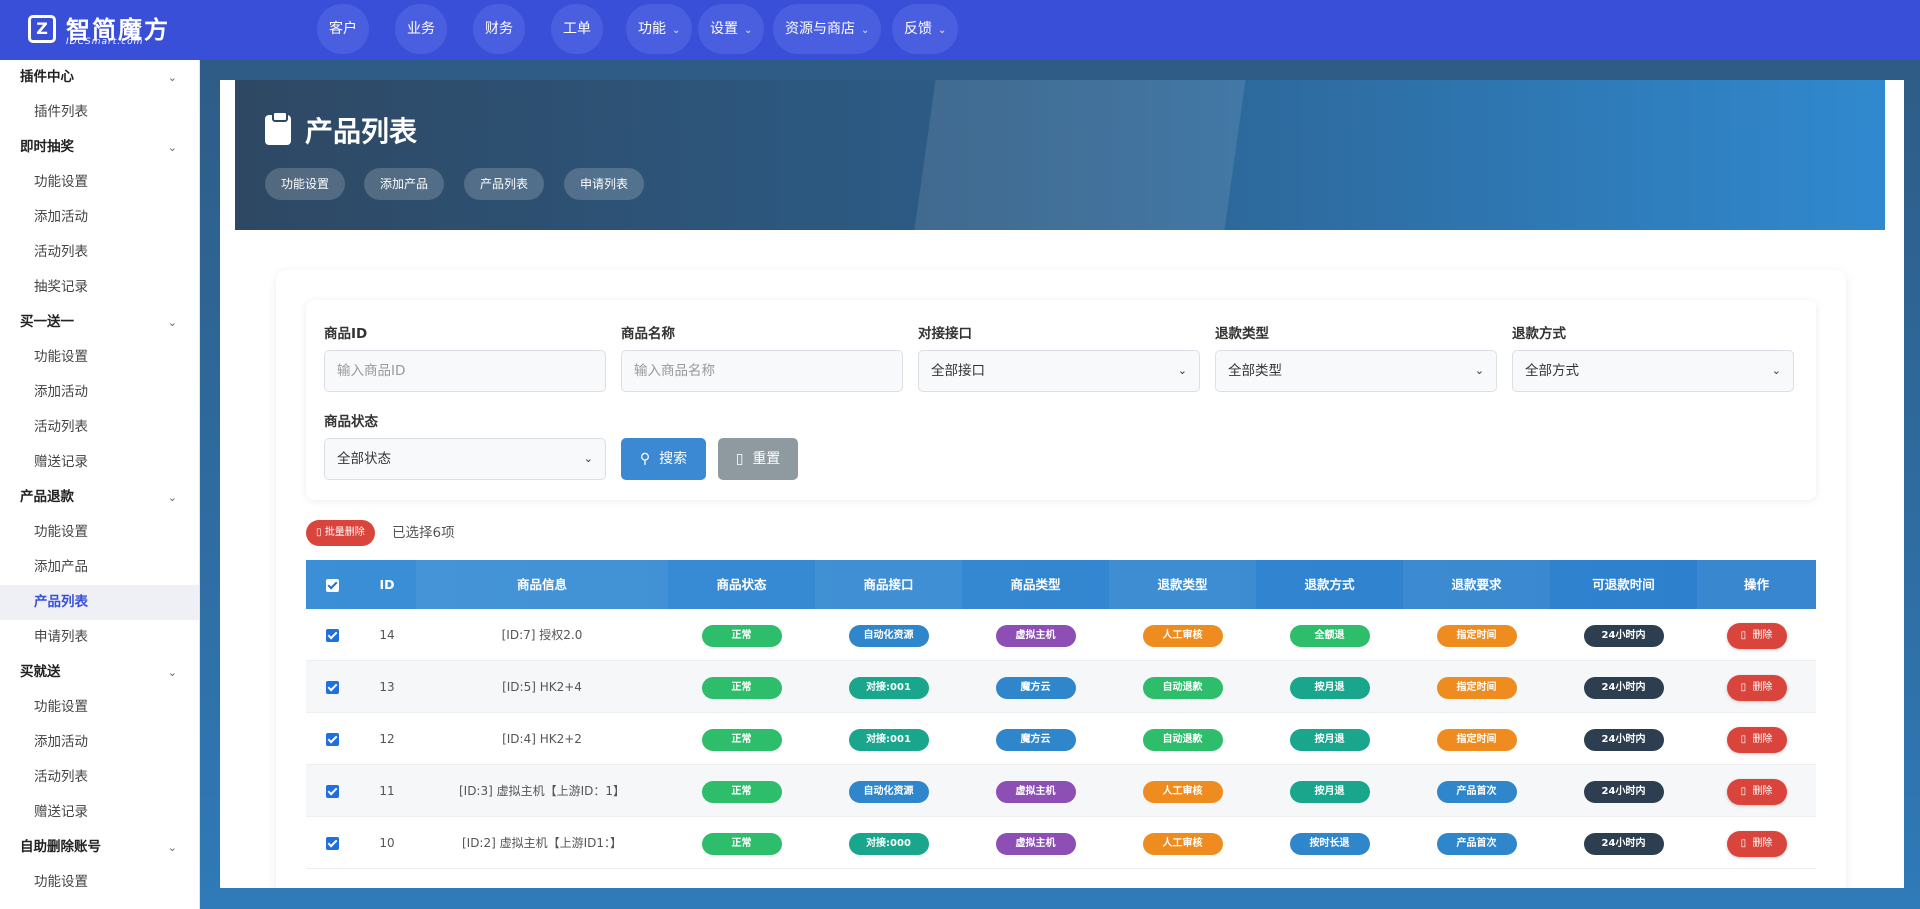 The height and width of the screenshot is (909, 1920). I want to click on interface-badge: 自动化资源, so click(888, 791).